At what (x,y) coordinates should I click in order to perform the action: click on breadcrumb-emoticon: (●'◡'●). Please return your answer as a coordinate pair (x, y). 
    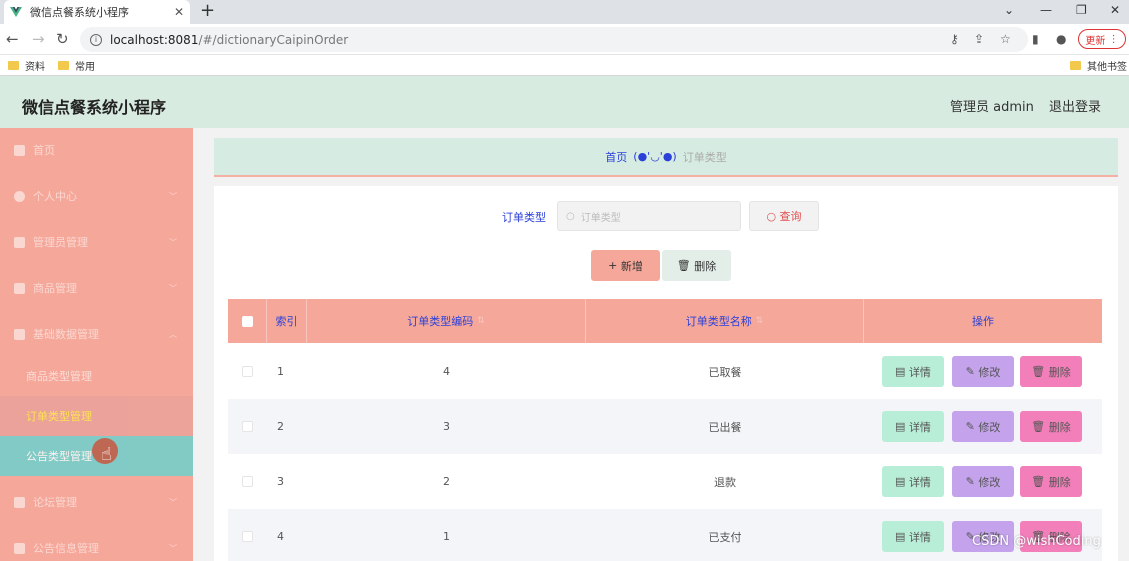
    Looking at the image, I should click on (655, 156).